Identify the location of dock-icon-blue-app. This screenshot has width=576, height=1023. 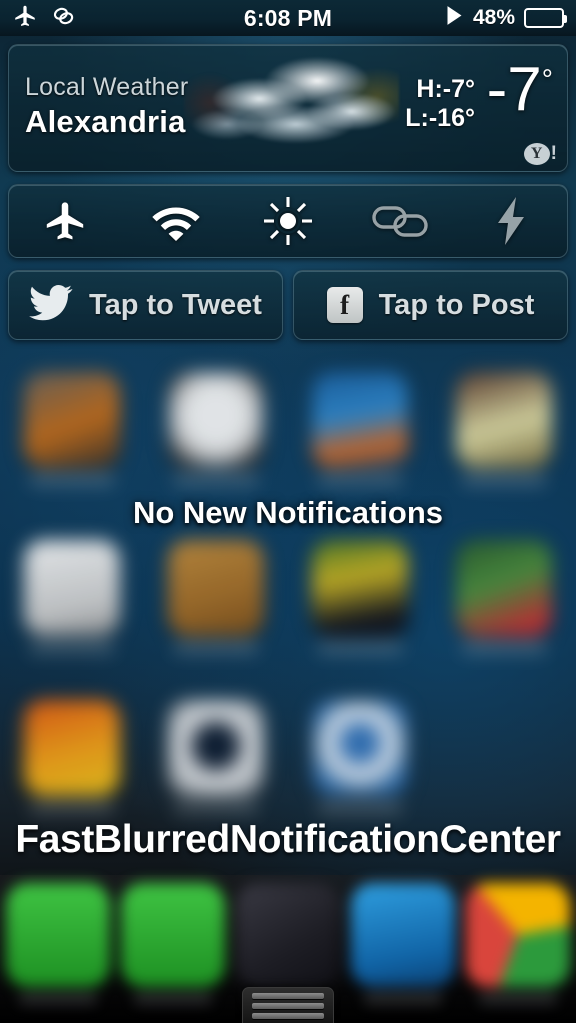
(403, 943).